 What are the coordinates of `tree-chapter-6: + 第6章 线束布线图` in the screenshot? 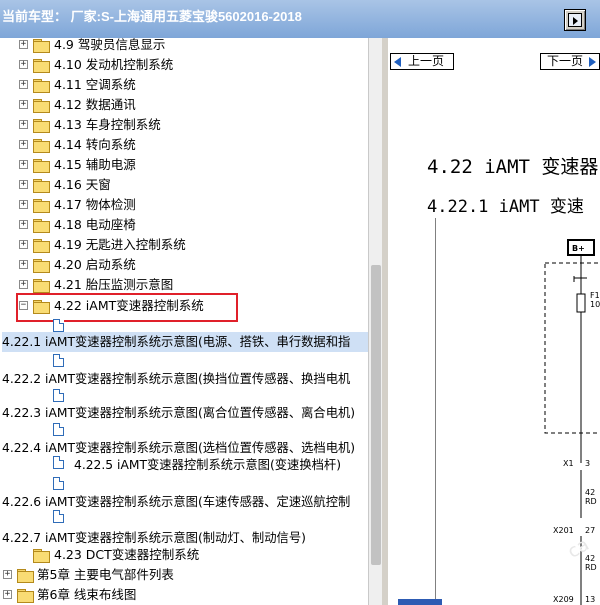 It's located at (130, 595).